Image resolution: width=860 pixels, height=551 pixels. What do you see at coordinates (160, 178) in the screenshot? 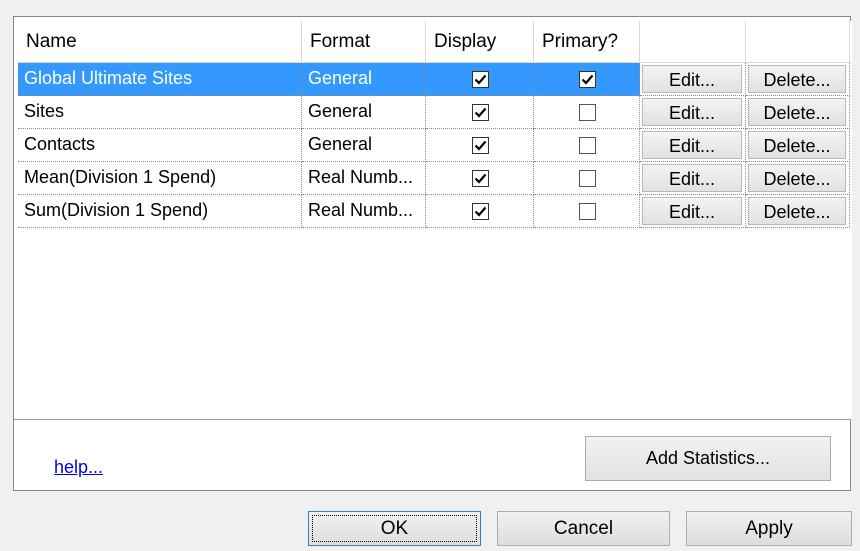
I see `row-name-cell: Mean(Division 1 Spend)` at bounding box center [160, 178].